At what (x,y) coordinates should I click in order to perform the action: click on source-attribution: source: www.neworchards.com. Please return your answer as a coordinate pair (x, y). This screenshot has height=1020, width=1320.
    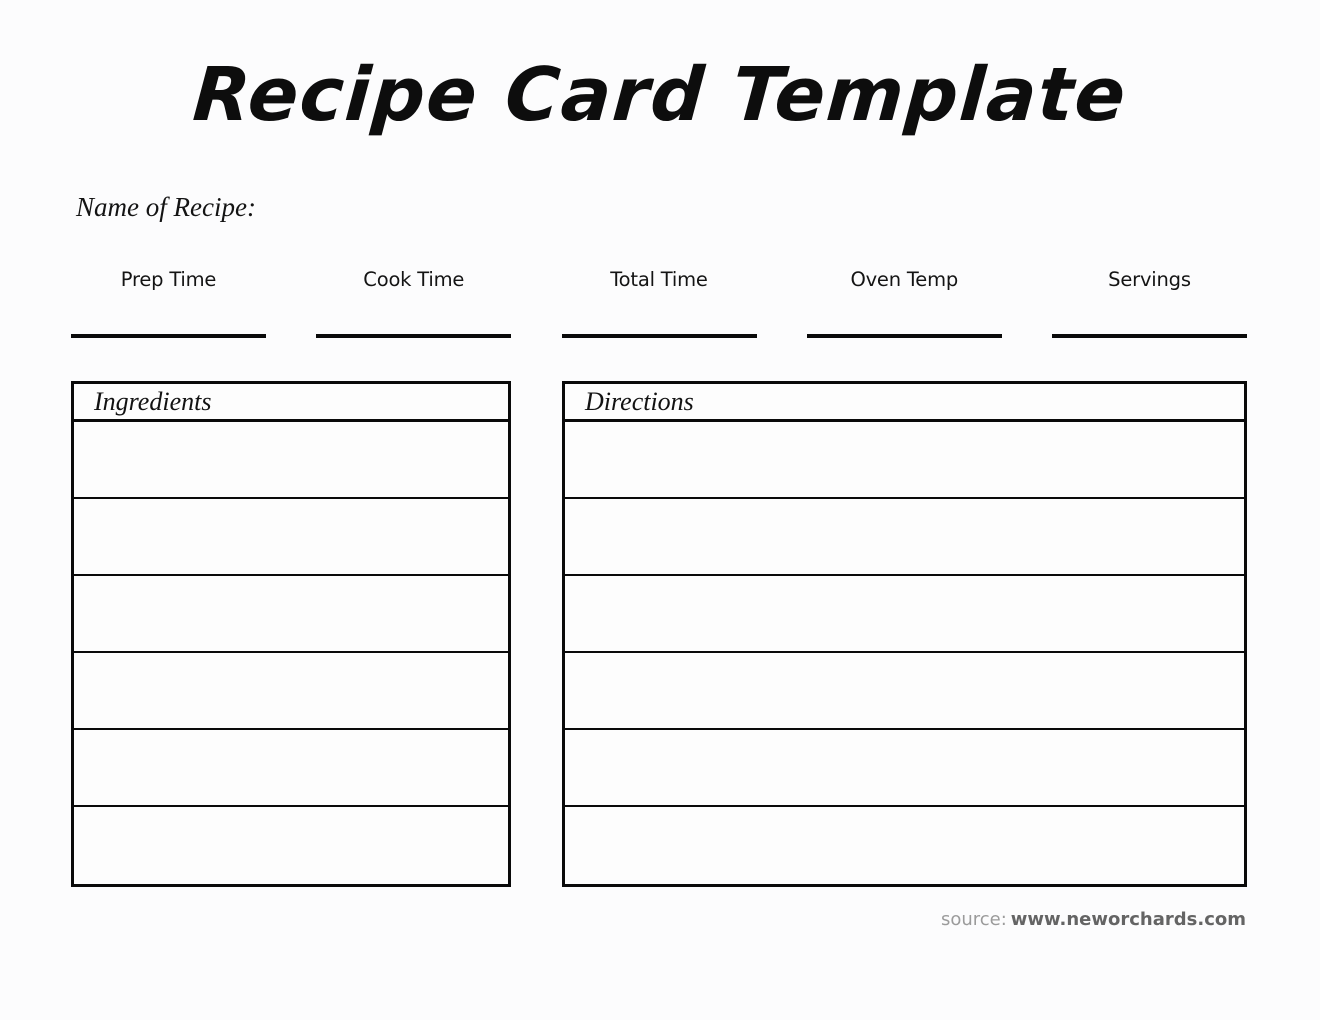
    Looking at the image, I should click on (1093, 920).